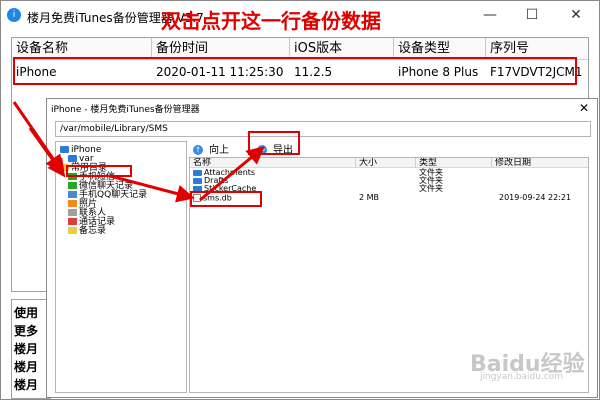 This screenshot has height=400, width=600. Describe the element at coordinates (152, 188) in the screenshot. I see `arrow-to-file` at that location.